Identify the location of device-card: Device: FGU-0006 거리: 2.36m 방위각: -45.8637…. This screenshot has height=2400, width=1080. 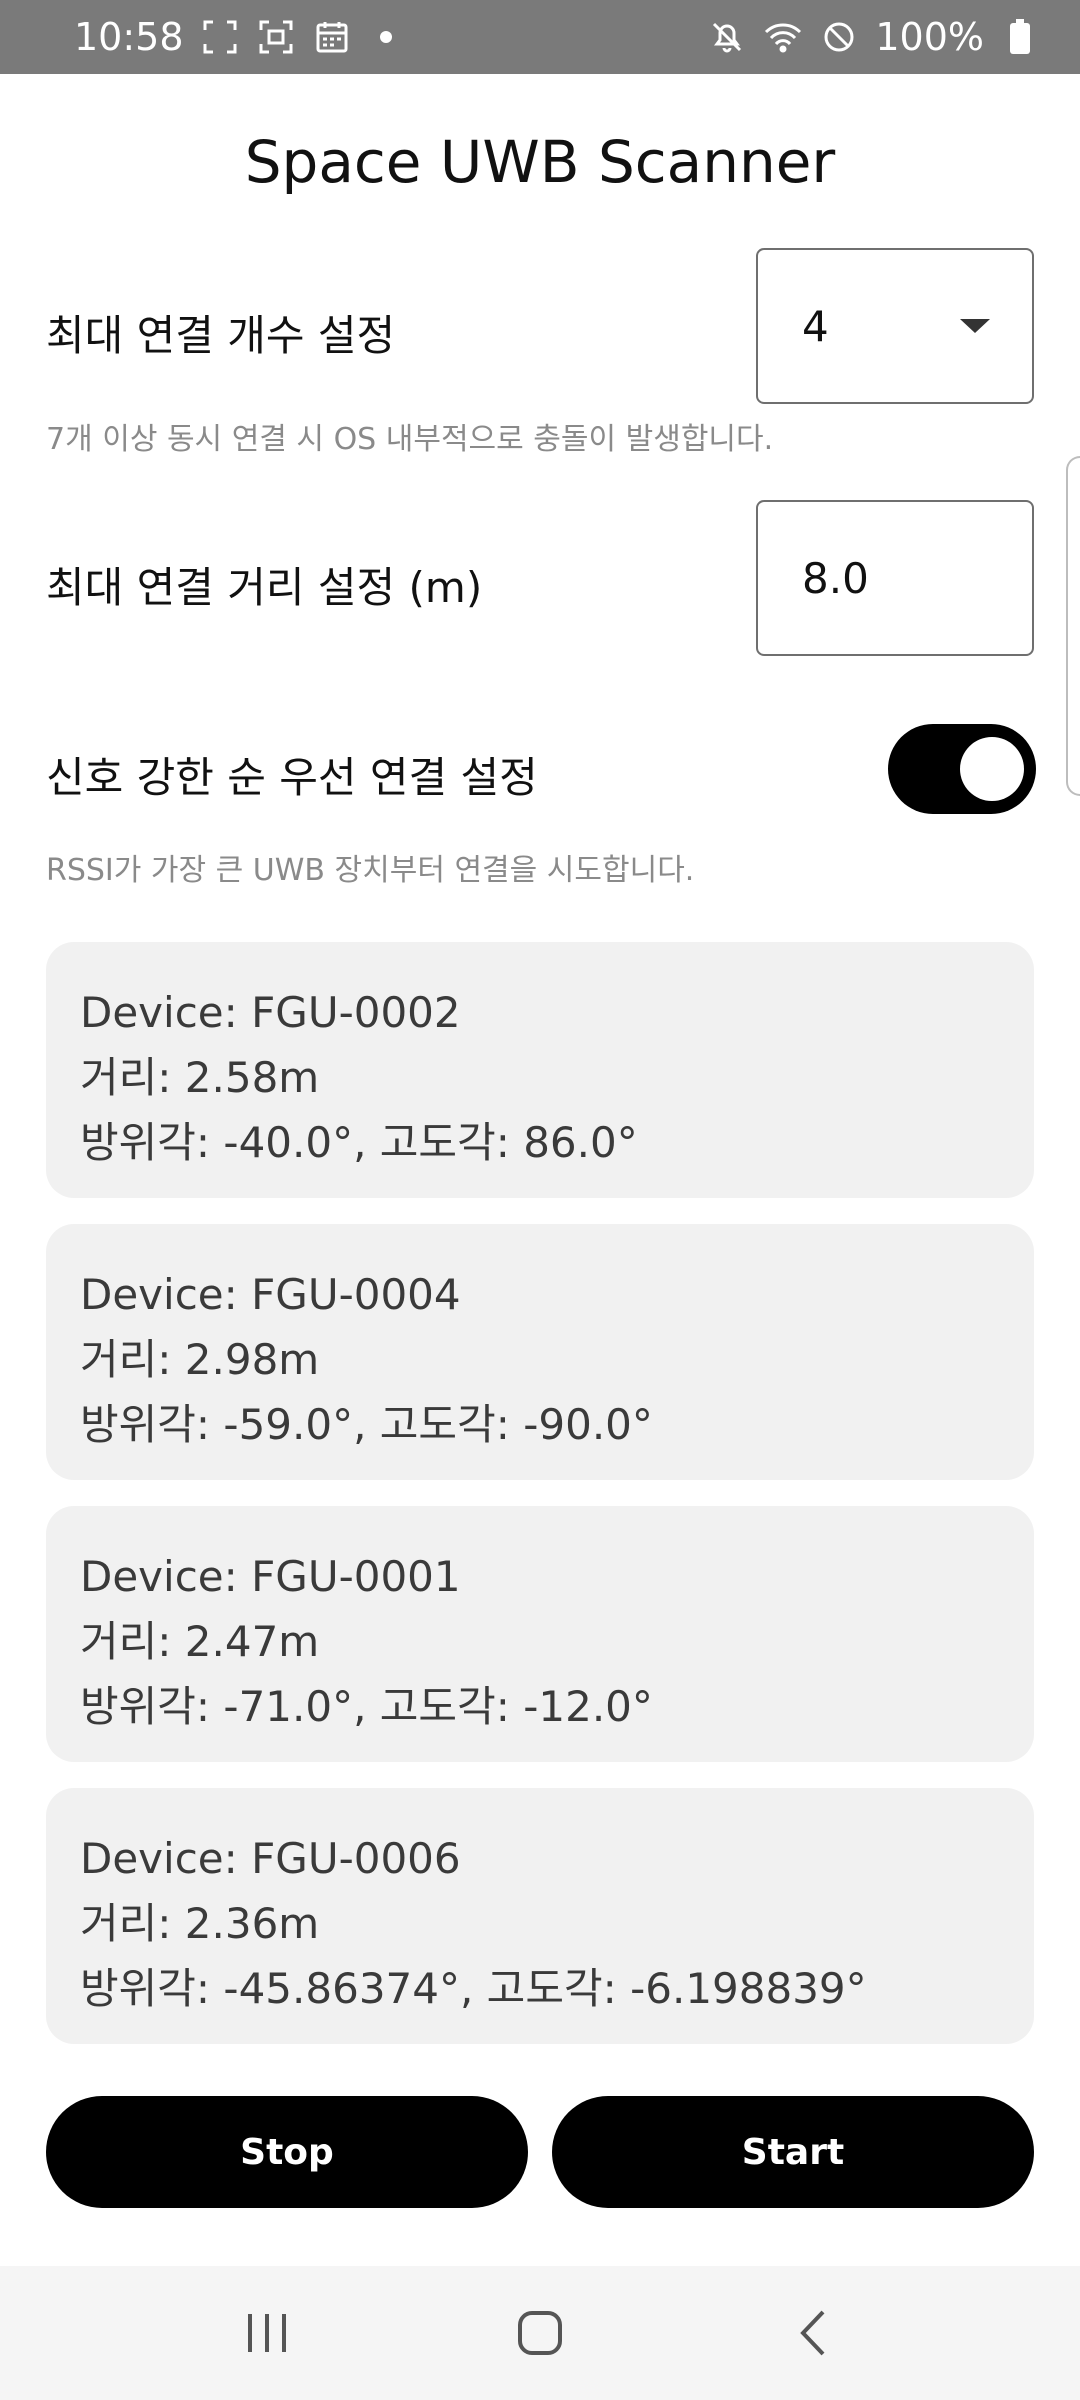
(540, 1916).